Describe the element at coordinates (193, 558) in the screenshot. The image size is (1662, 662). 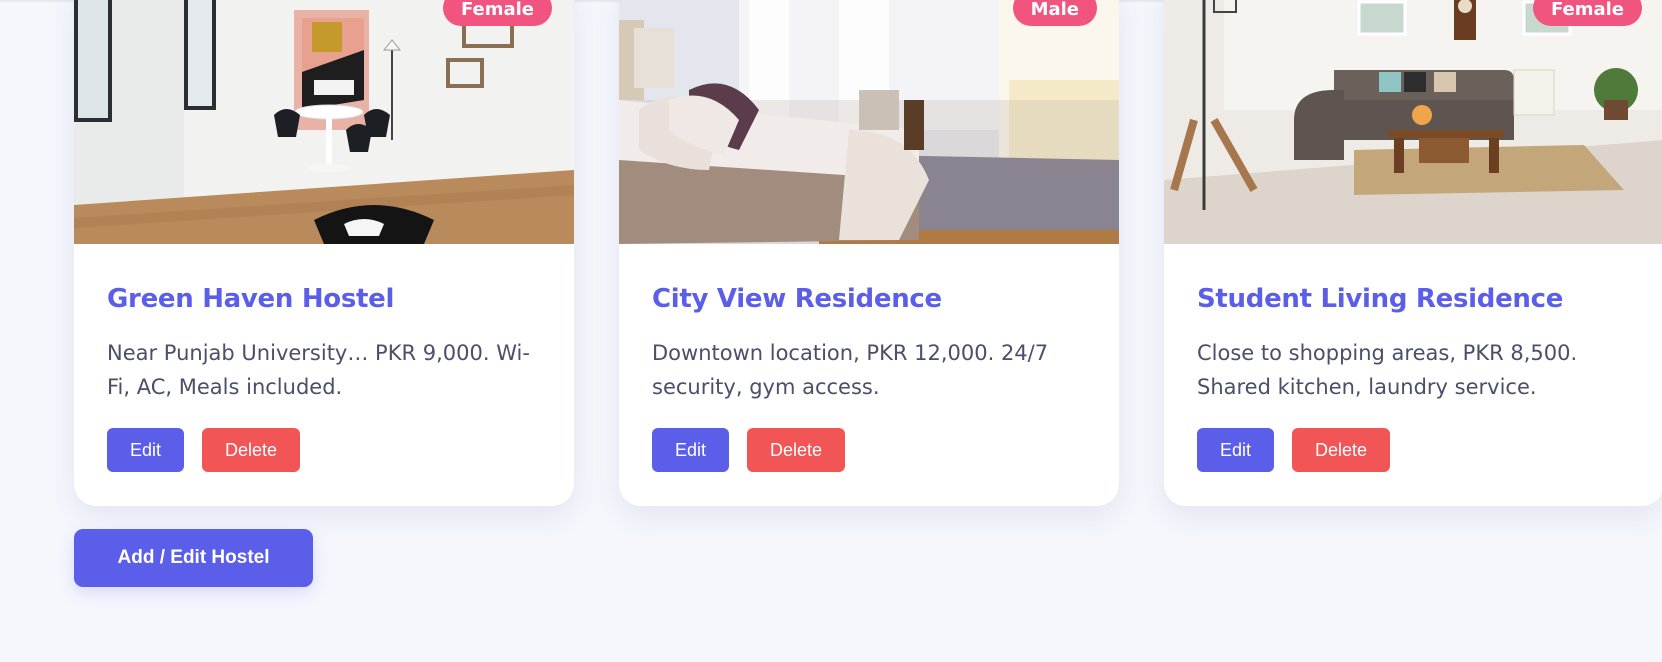
I see `add-edit-hostel-button: Add / Edit Hostel` at that location.